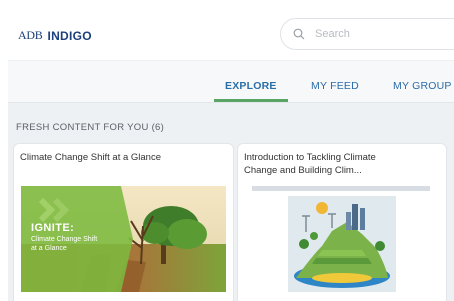 This screenshot has height=301, width=454. What do you see at coordinates (251, 100) in the screenshot?
I see `active-tab-indicator` at bounding box center [251, 100].